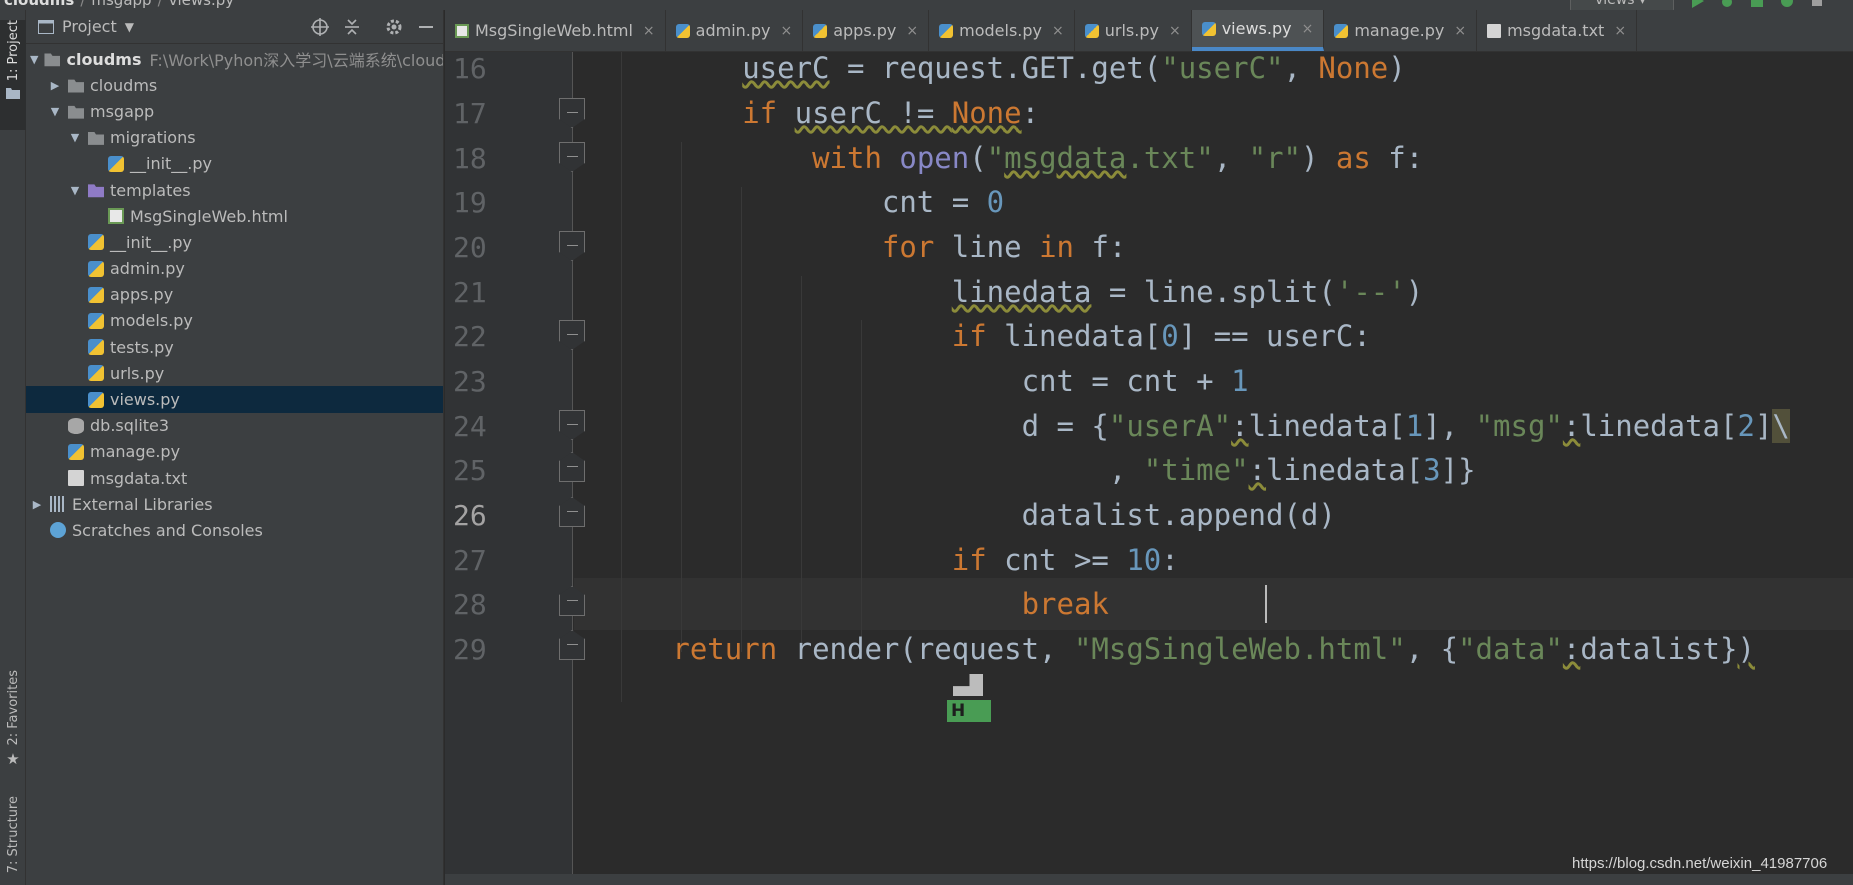 This screenshot has width=1853, height=885. Describe the element at coordinates (1187, 292) in the screenshot. I see `code-line: linedata = line.split('--')` at that location.